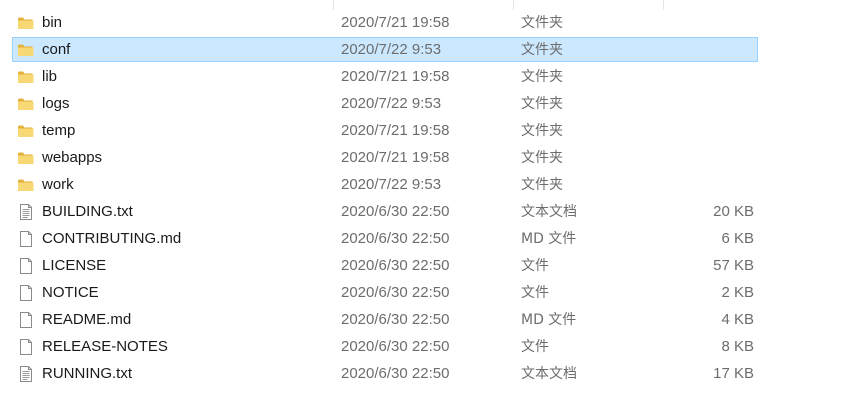 Image resolution: width=845 pixels, height=413 pixels. I want to click on file-name: LICENSE, so click(74, 265).